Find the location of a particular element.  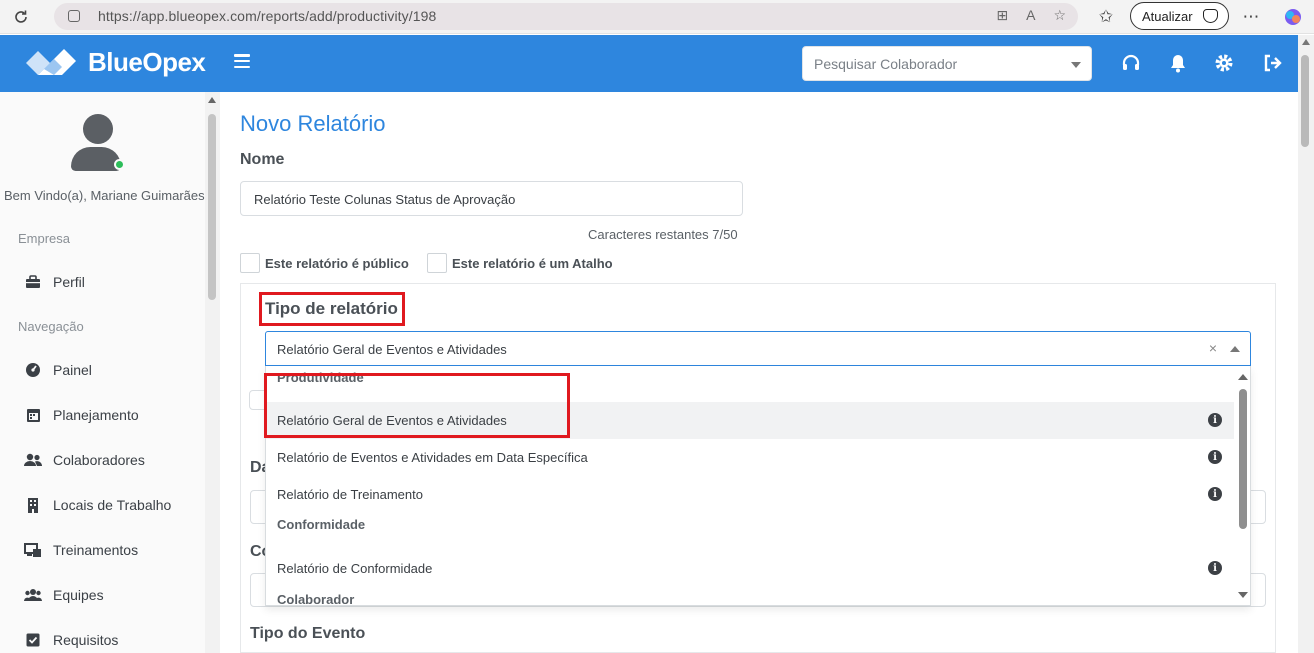

shortcut-checkbox-group: Este relatório é um Atalho is located at coordinates (520, 263).